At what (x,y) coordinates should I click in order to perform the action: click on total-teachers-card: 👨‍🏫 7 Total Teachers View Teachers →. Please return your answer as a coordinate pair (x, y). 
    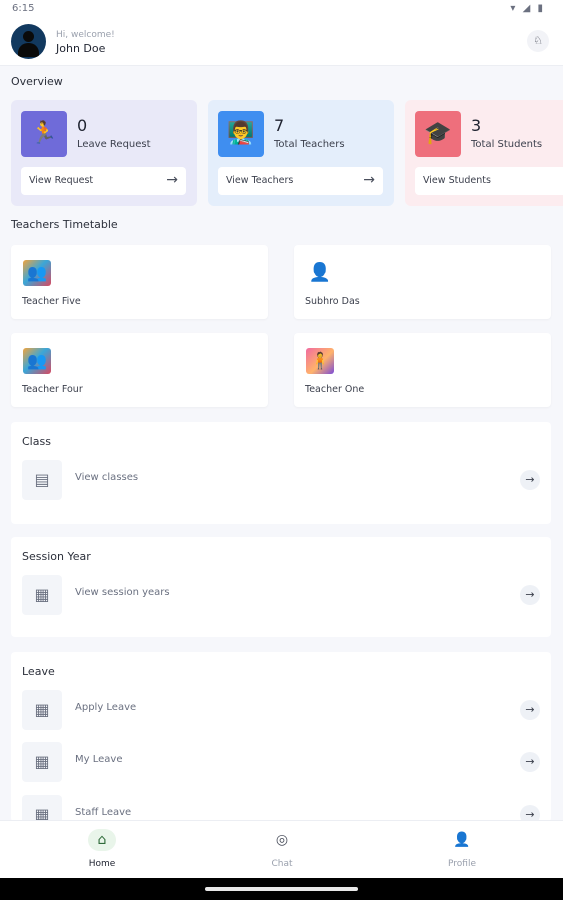
    Looking at the image, I should click on (301, 153).